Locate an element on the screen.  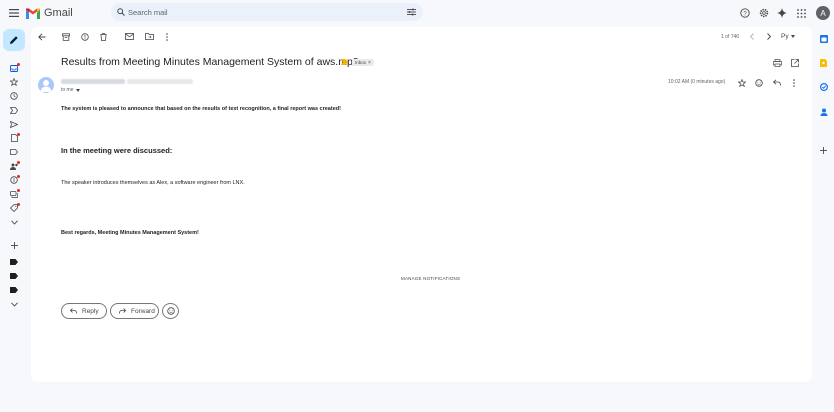
dropdown-caret-icon is located at coordinates (792, 36).